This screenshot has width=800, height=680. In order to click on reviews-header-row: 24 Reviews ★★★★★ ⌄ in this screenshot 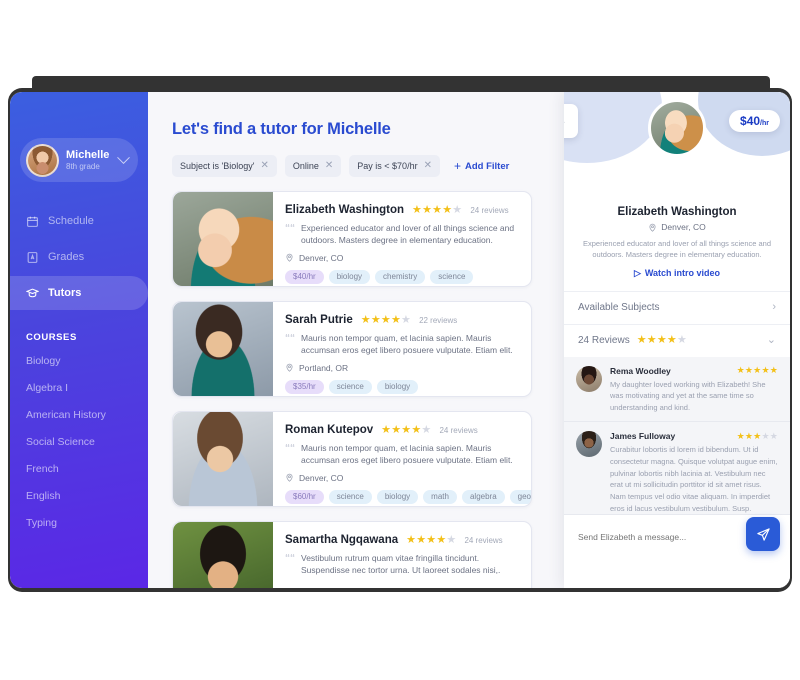, I will do `click(677, 340)`.